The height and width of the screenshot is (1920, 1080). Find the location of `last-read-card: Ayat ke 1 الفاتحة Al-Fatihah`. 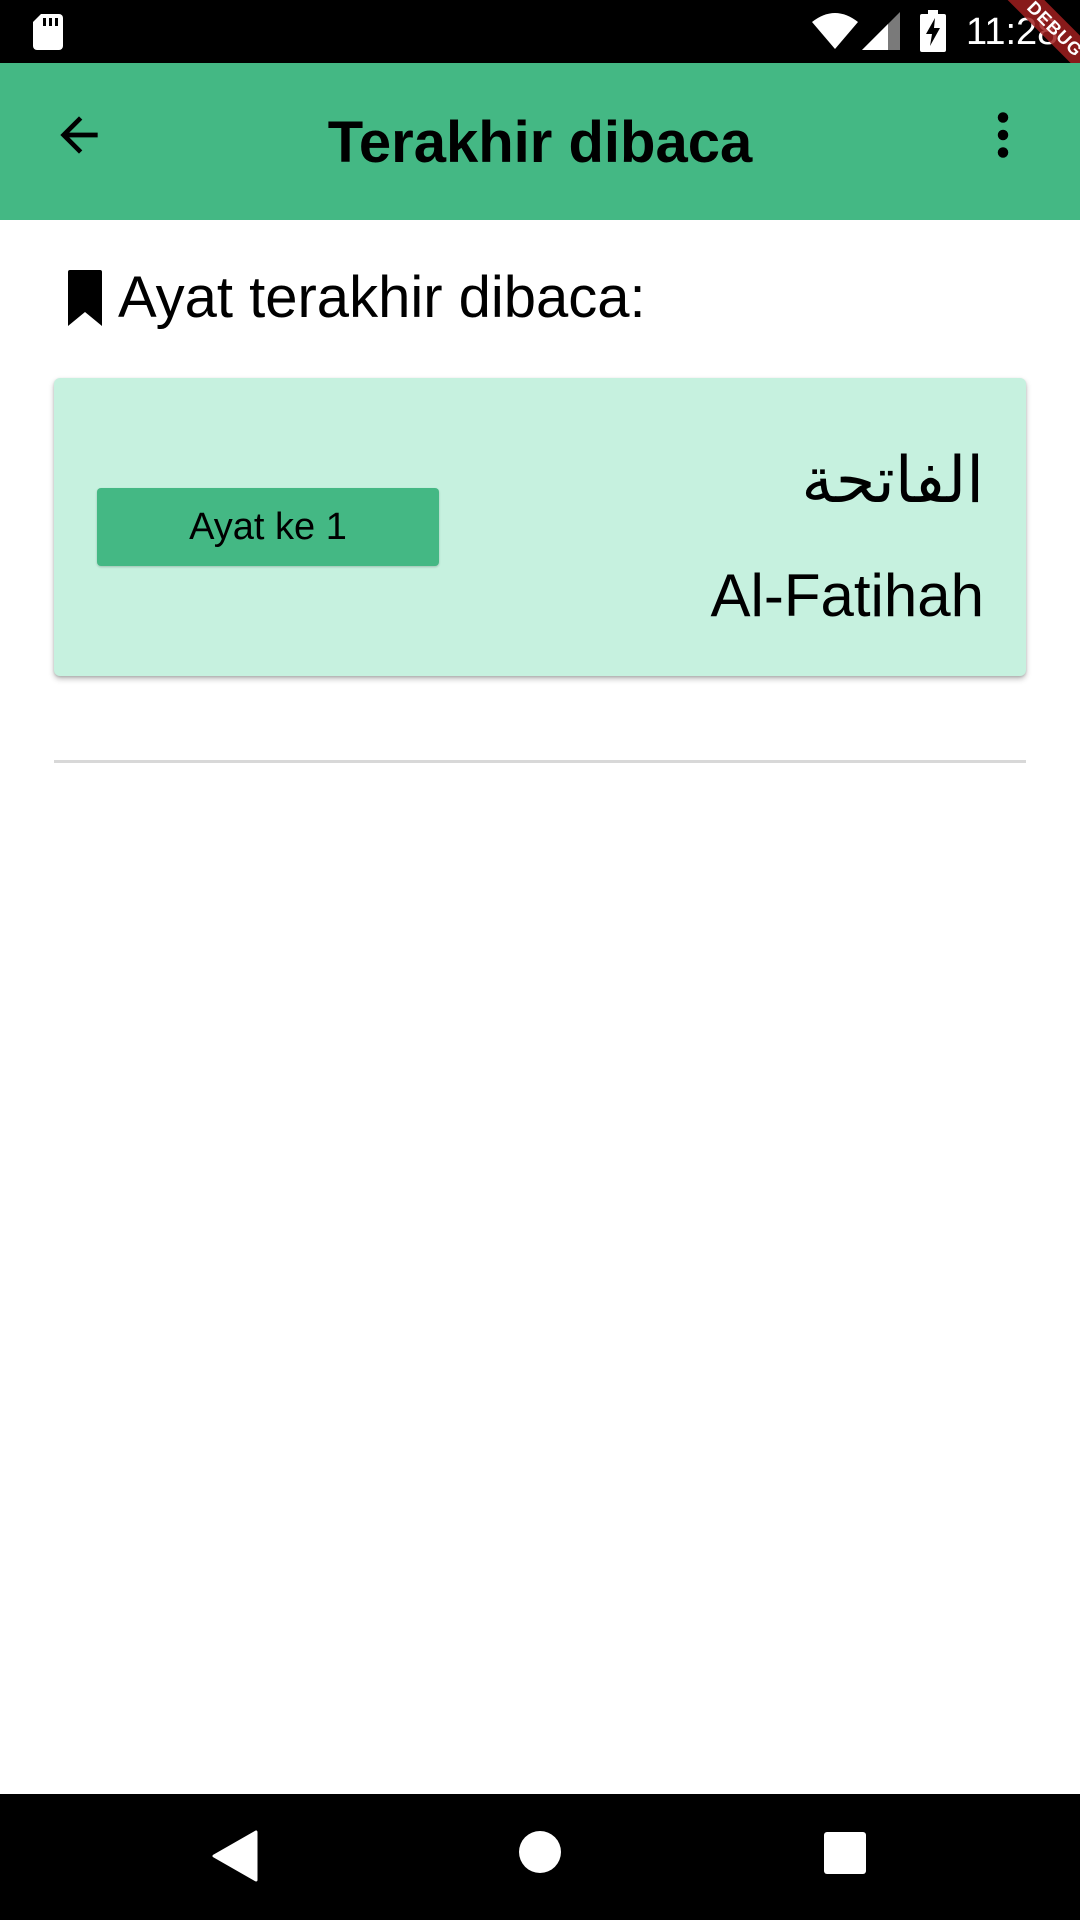

last-read-card: Ayat ke 1 الفاتحة Al-Fatihah is located at coordinates (540, 527).